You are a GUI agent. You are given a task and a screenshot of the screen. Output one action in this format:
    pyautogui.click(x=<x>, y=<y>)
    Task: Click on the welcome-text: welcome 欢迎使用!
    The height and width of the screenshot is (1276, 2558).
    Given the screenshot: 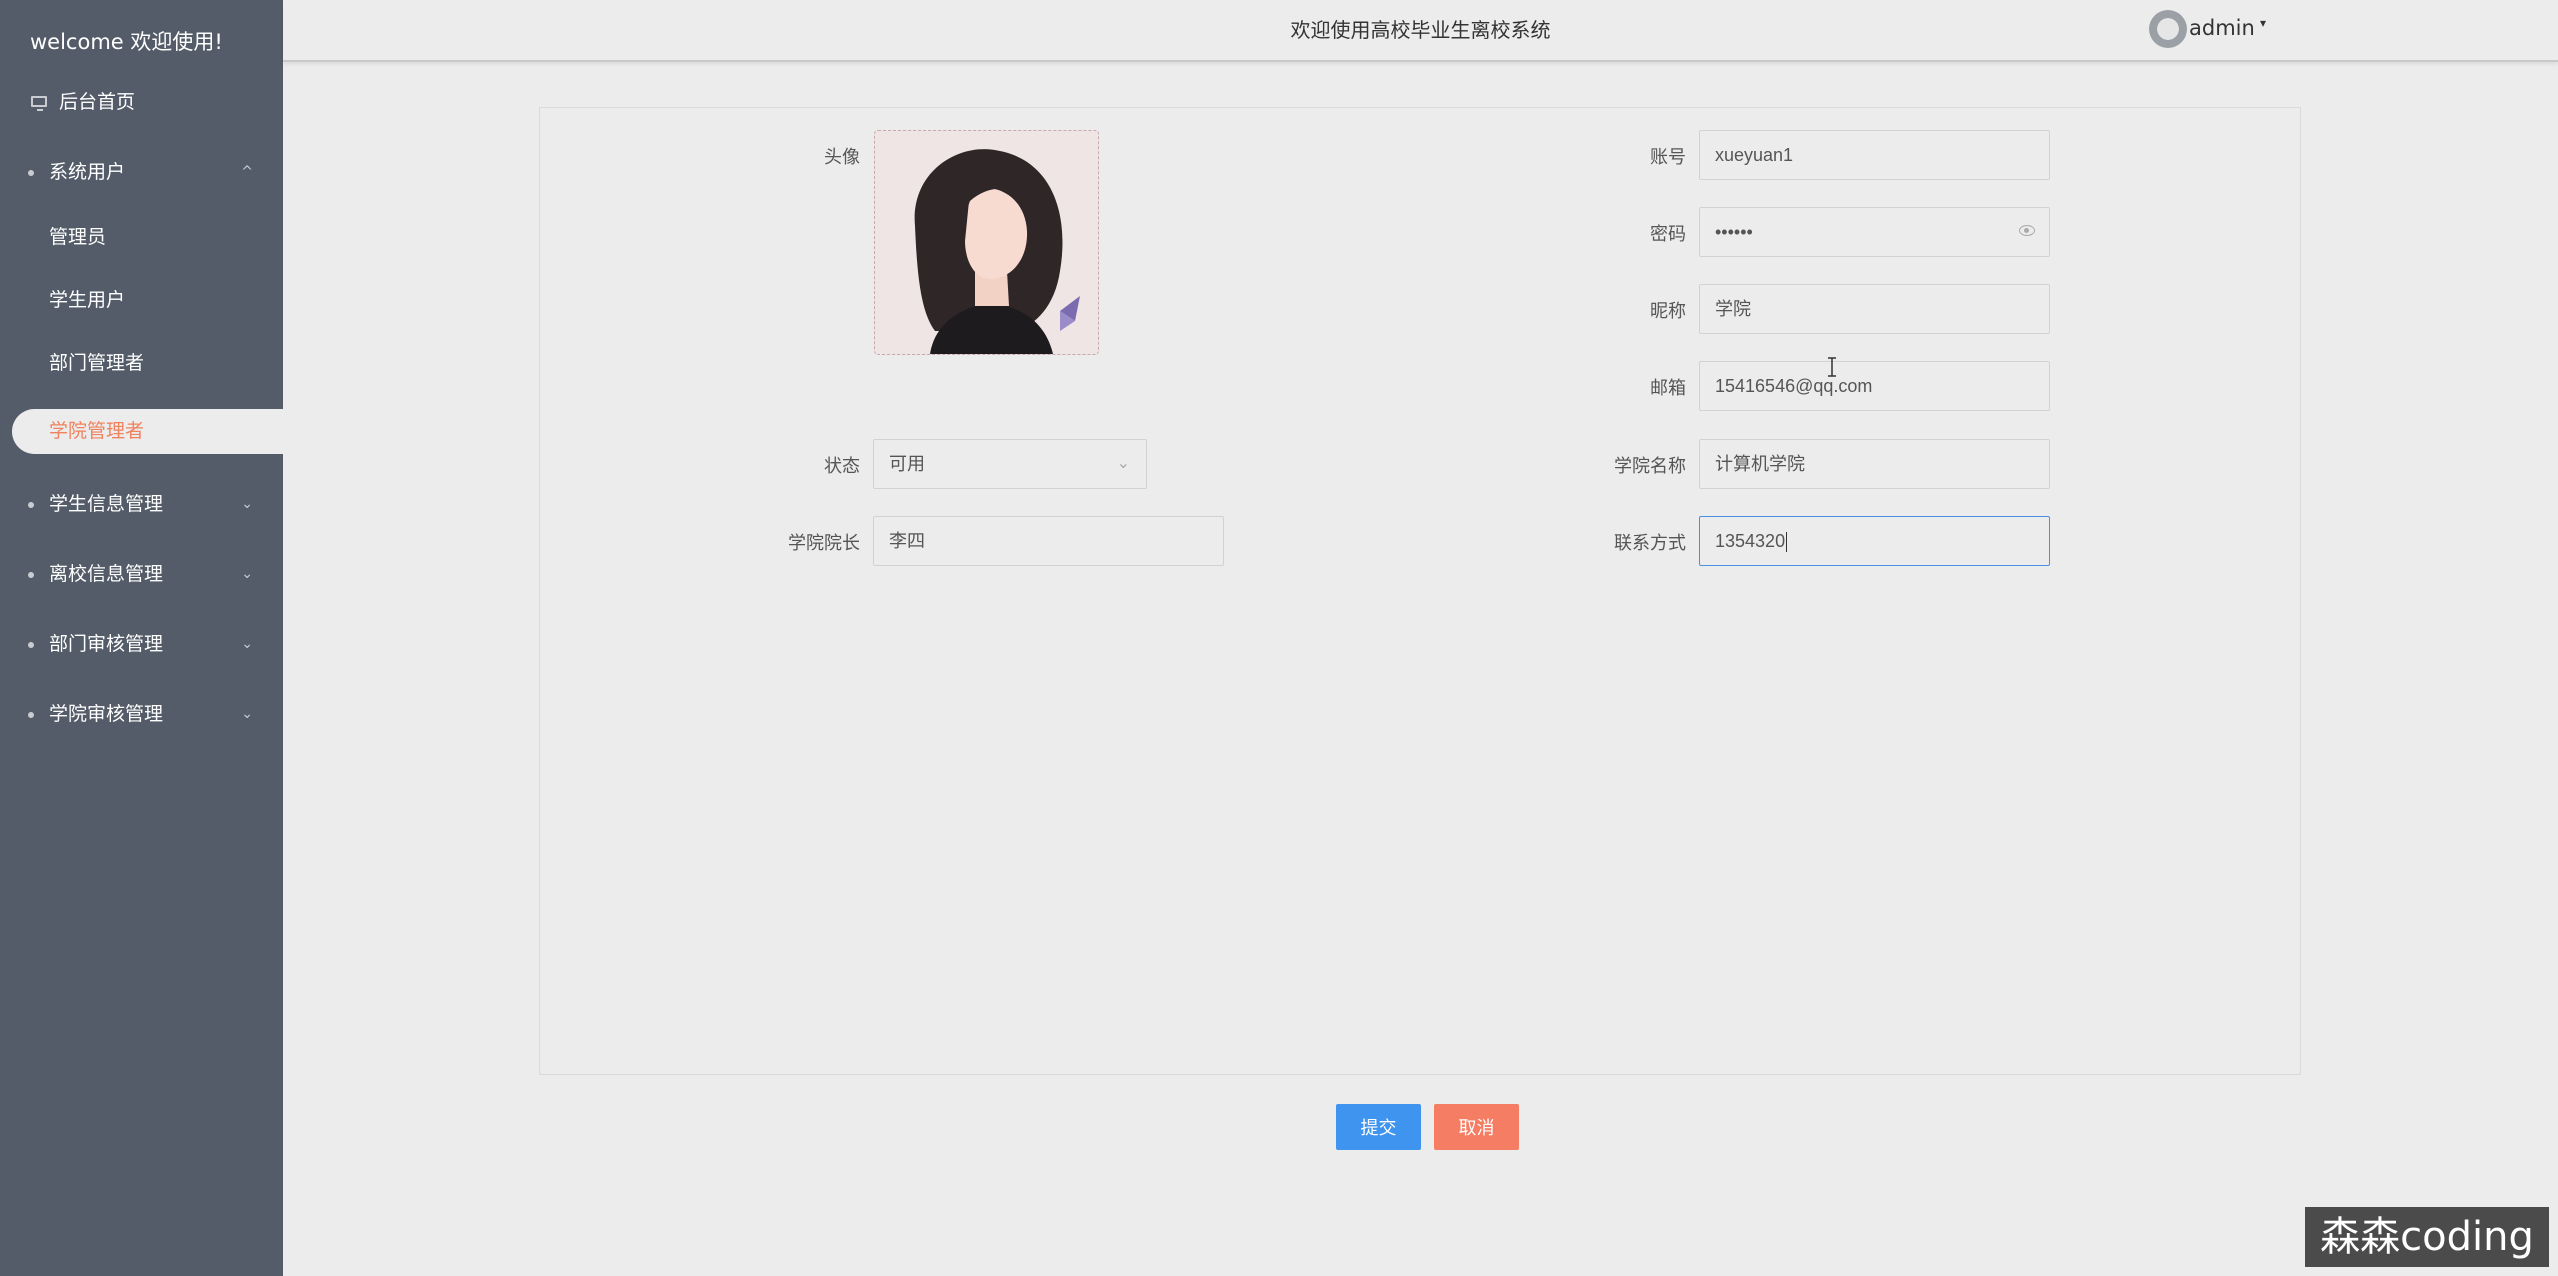 What is the action you would take?
    pyautogui.click(x=126, y=42)
    